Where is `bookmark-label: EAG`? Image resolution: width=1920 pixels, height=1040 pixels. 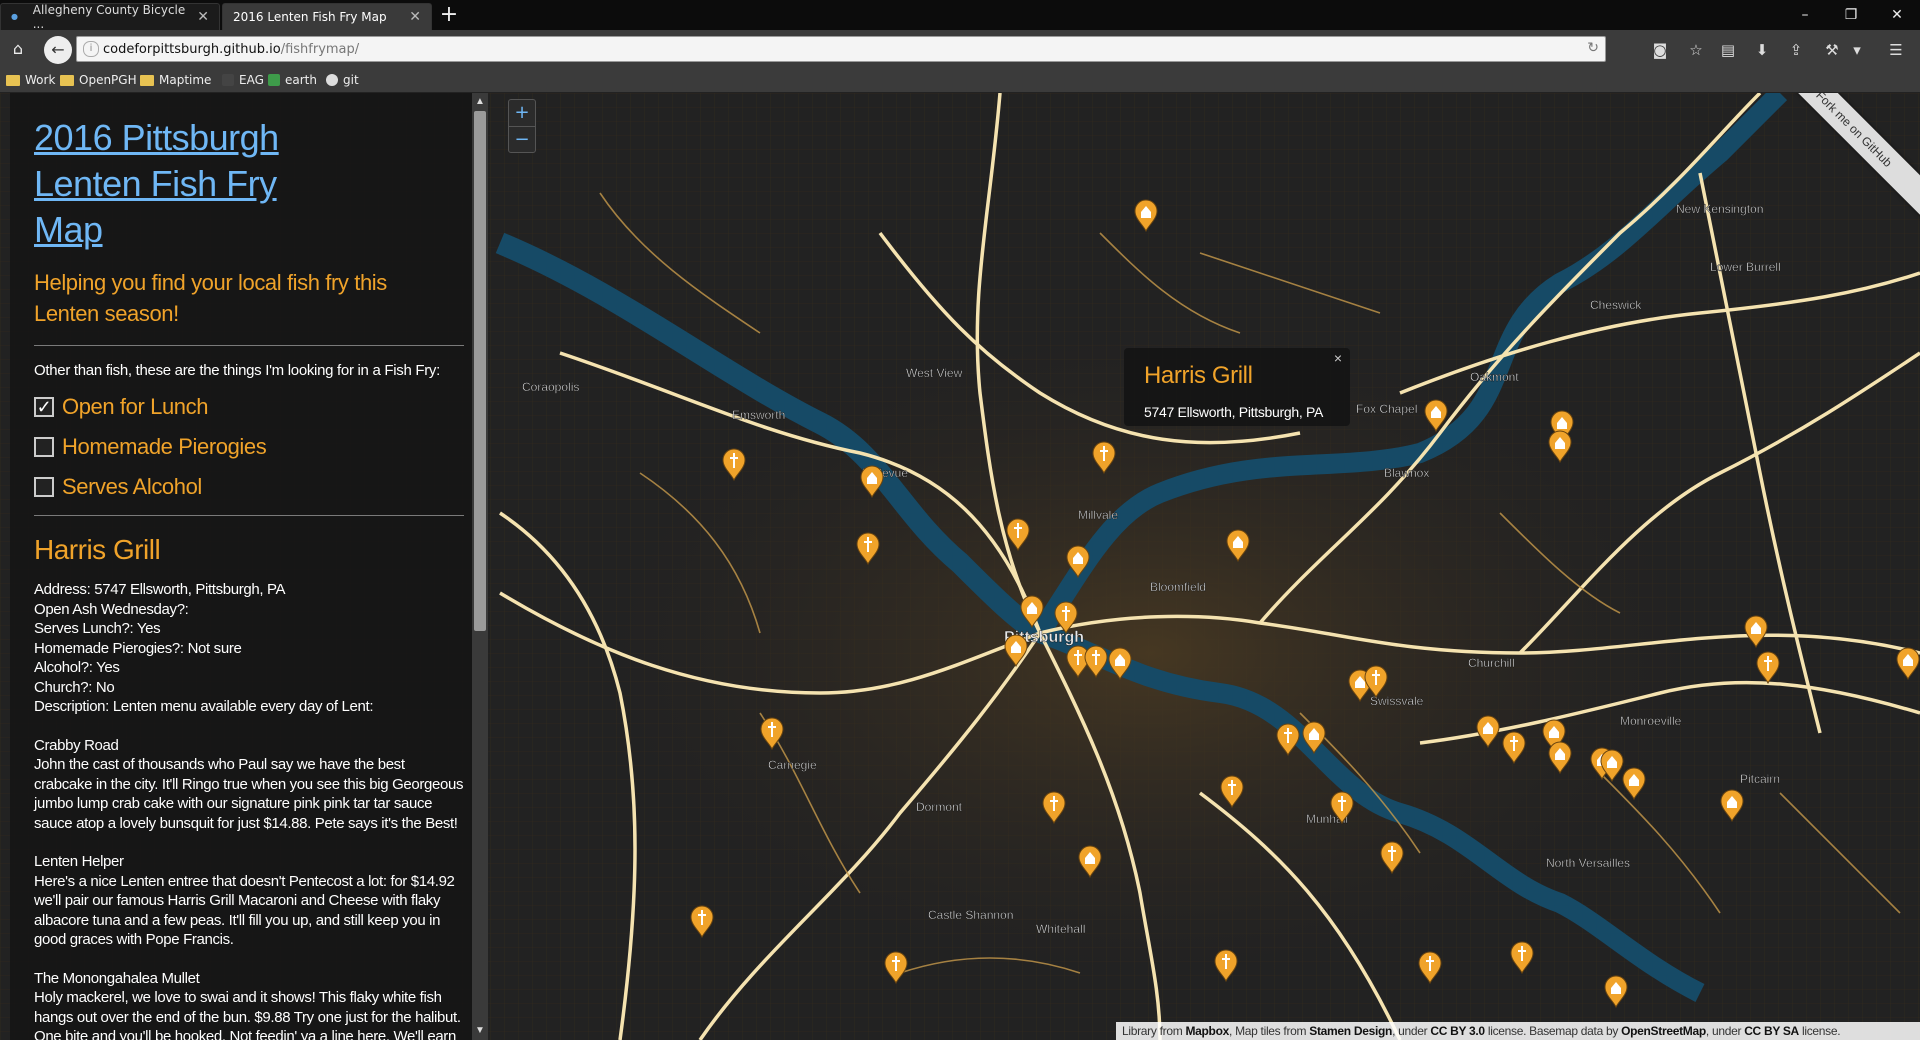 bookmark-label: EAG is located at coordinates (251, 80).